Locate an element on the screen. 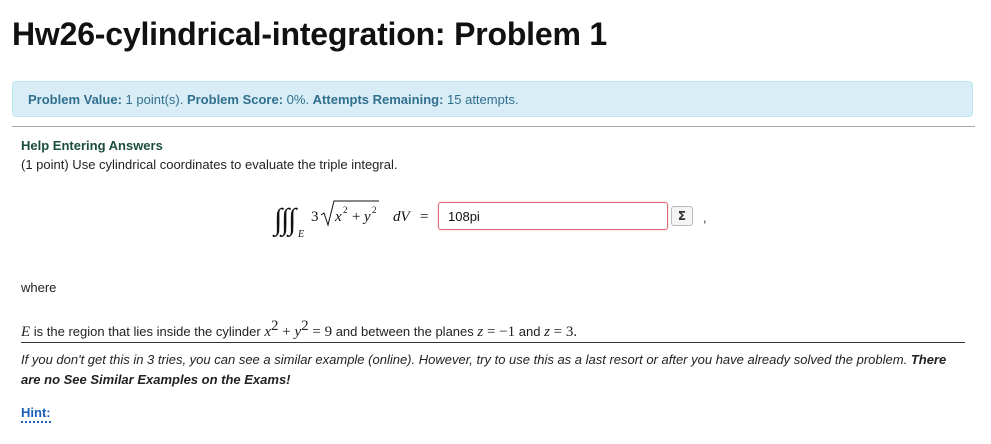 The image size is (991, 444). cyl-eq: = 9 is located at coordinates (320, 332).